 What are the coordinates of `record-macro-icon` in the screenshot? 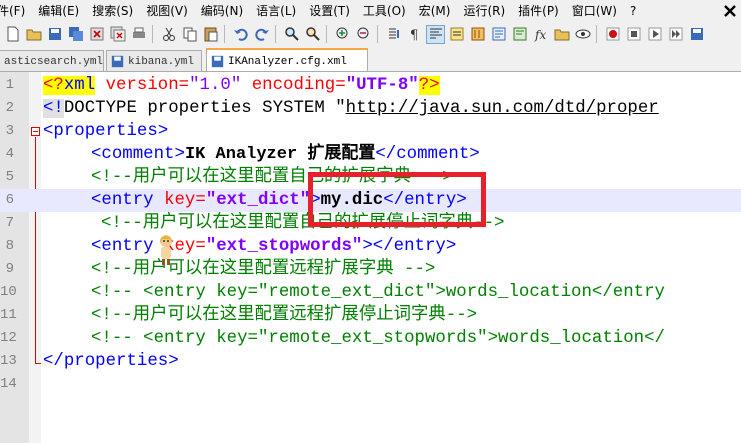 It's located at (612, 34).